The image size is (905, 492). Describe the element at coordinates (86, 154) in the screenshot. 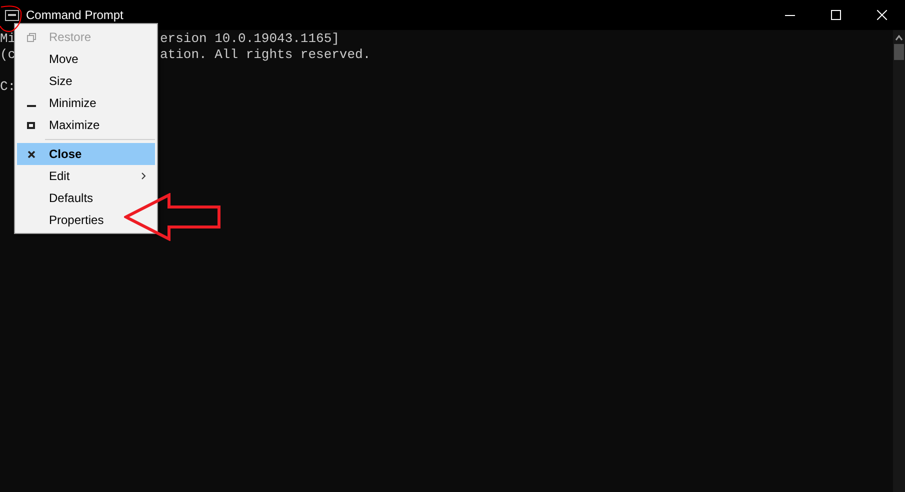

I see `menu-item: Close` at that location.